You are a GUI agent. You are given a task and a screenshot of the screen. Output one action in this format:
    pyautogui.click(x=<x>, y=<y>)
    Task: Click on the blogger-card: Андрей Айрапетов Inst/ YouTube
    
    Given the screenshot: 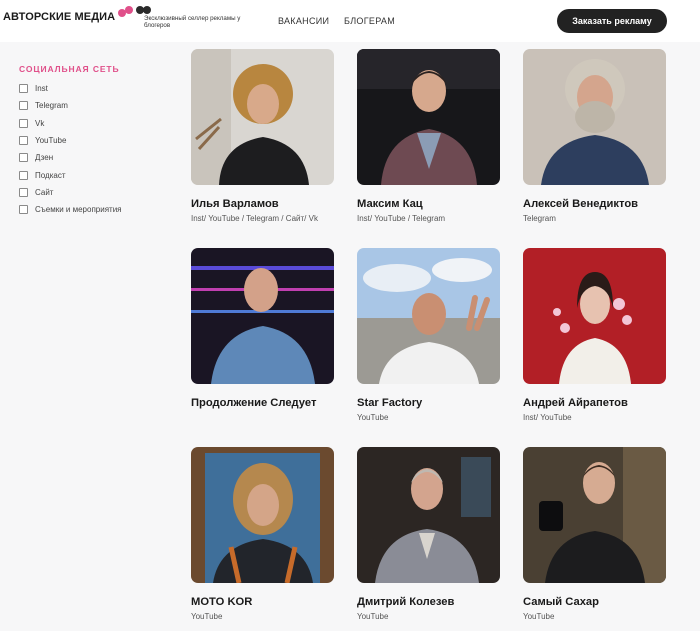 What is the action you would take?
    pyautogui.click(x=595, y=335)
    